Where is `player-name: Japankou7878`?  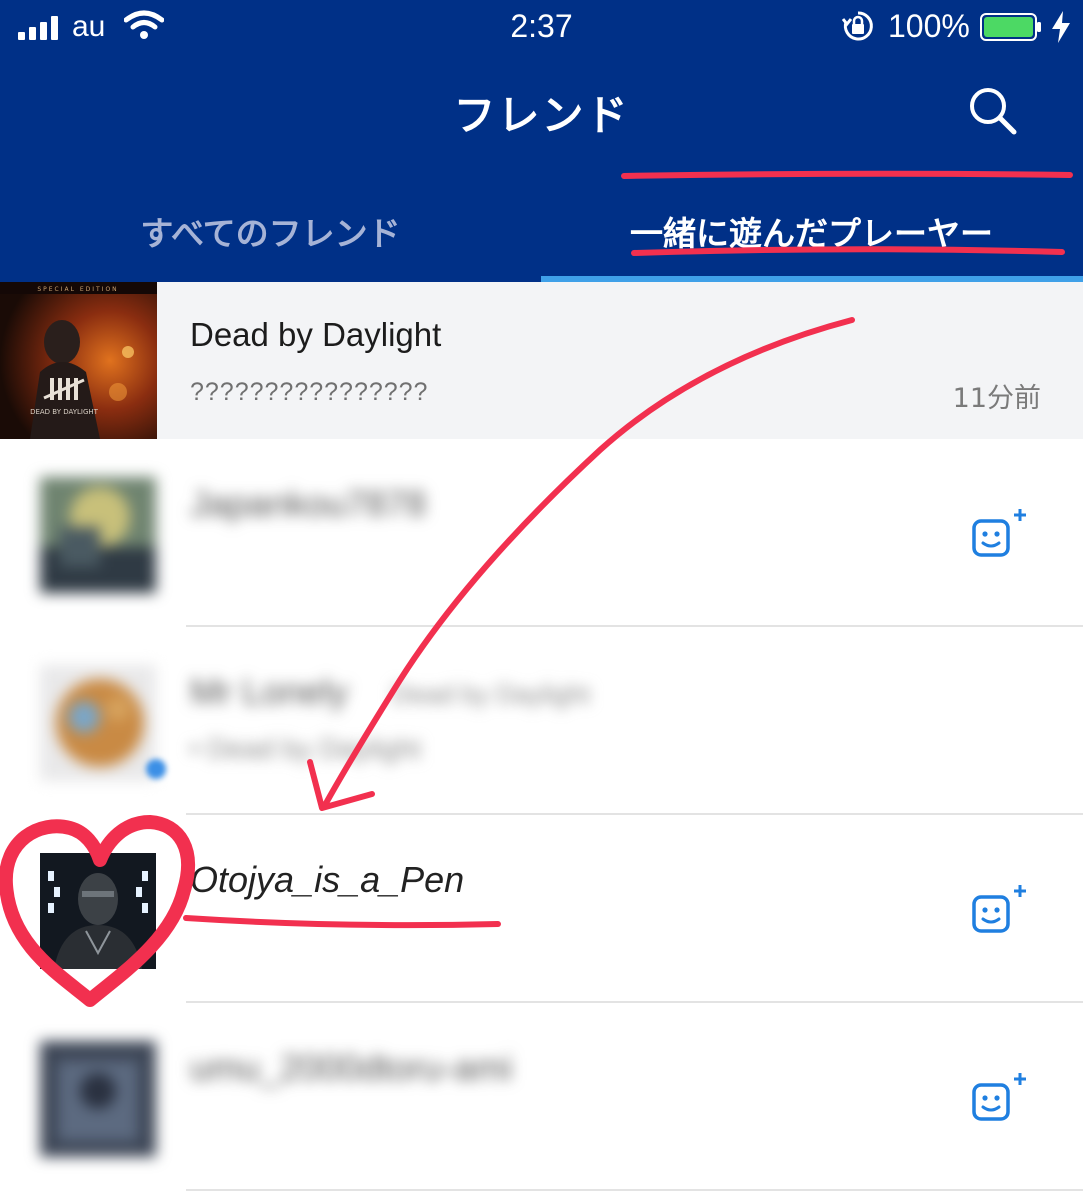 player-name: Japankou7878 is located at coordinates (308, 503).